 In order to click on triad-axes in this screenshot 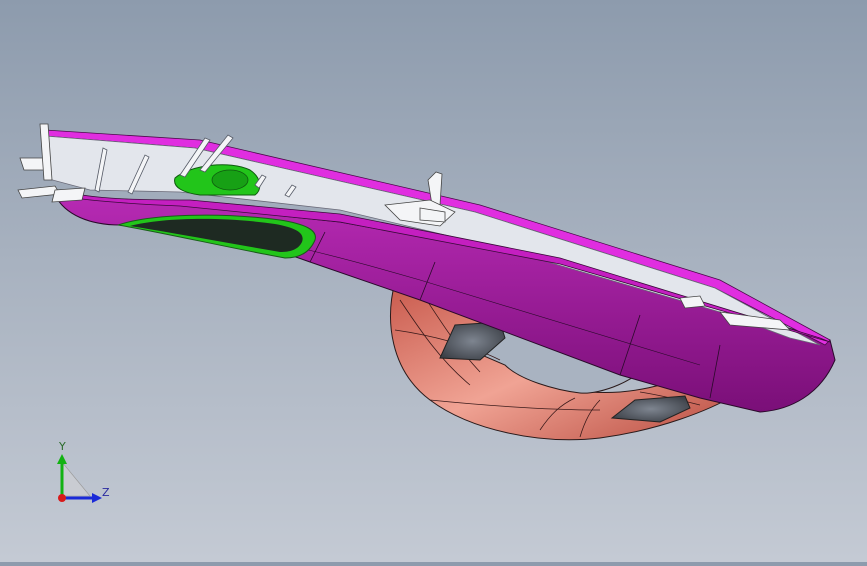, I will do `click(79, 478)`.